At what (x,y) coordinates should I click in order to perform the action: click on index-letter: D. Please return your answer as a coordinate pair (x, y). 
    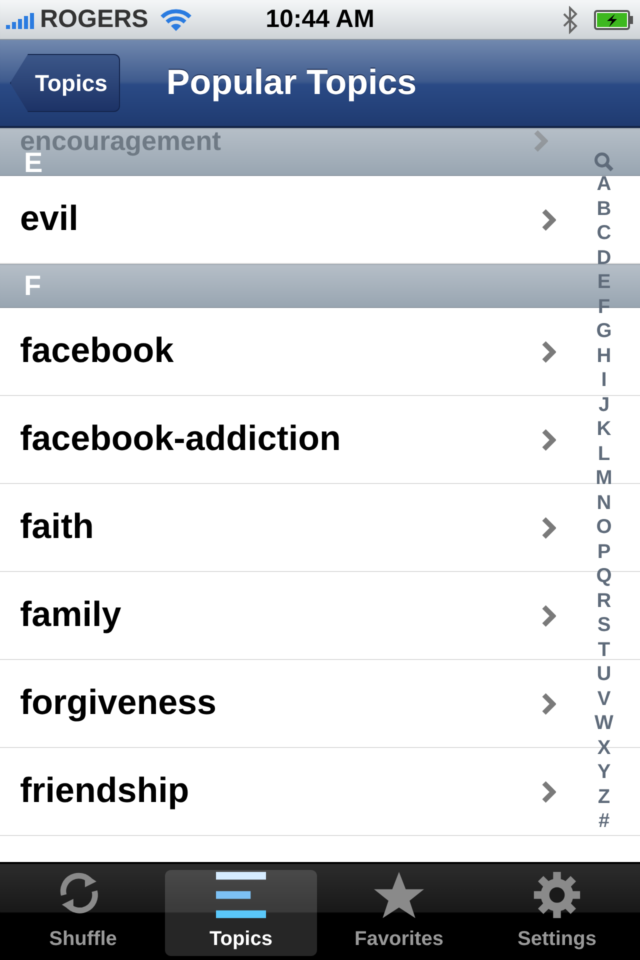
    Looking at the image, I should click on (604, 258).